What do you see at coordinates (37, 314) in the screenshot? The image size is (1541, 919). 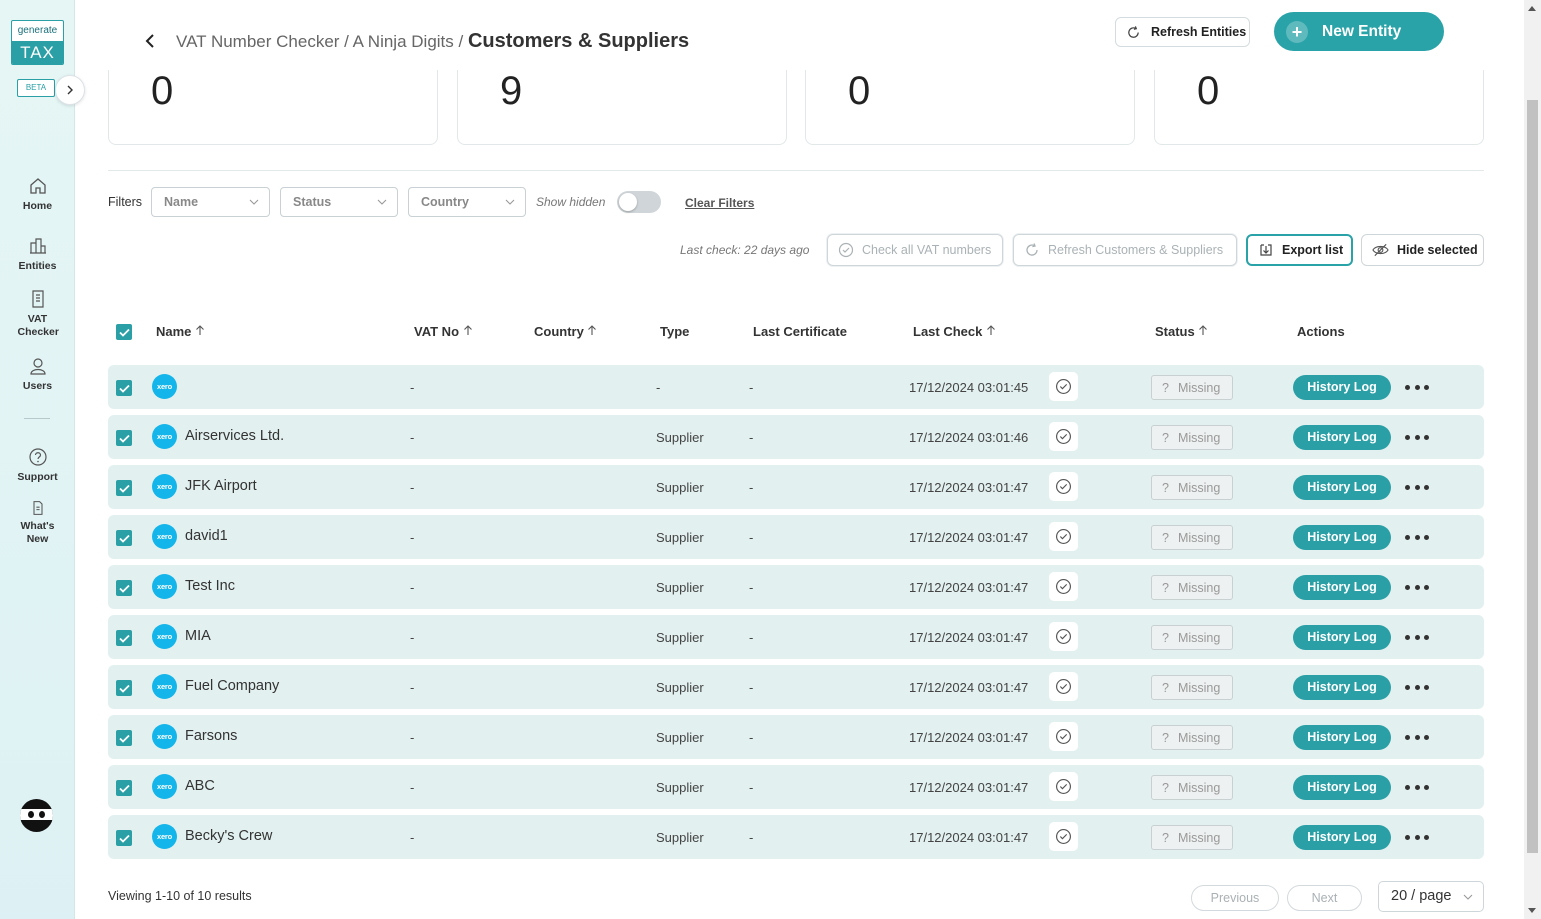 I see `sidebar-item-vat-checker: VAT Checker` at bounding box center [37, 314].